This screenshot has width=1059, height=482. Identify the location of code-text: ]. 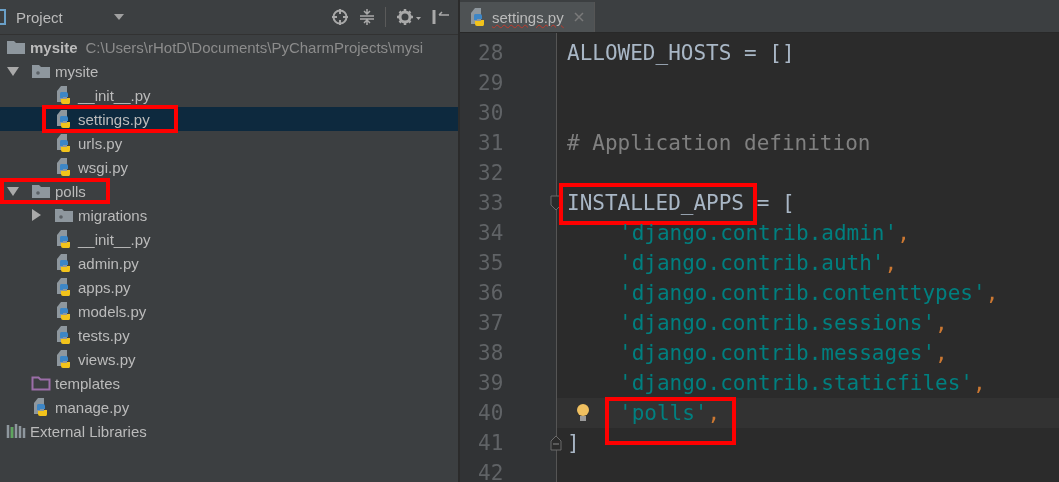
(573, 443).